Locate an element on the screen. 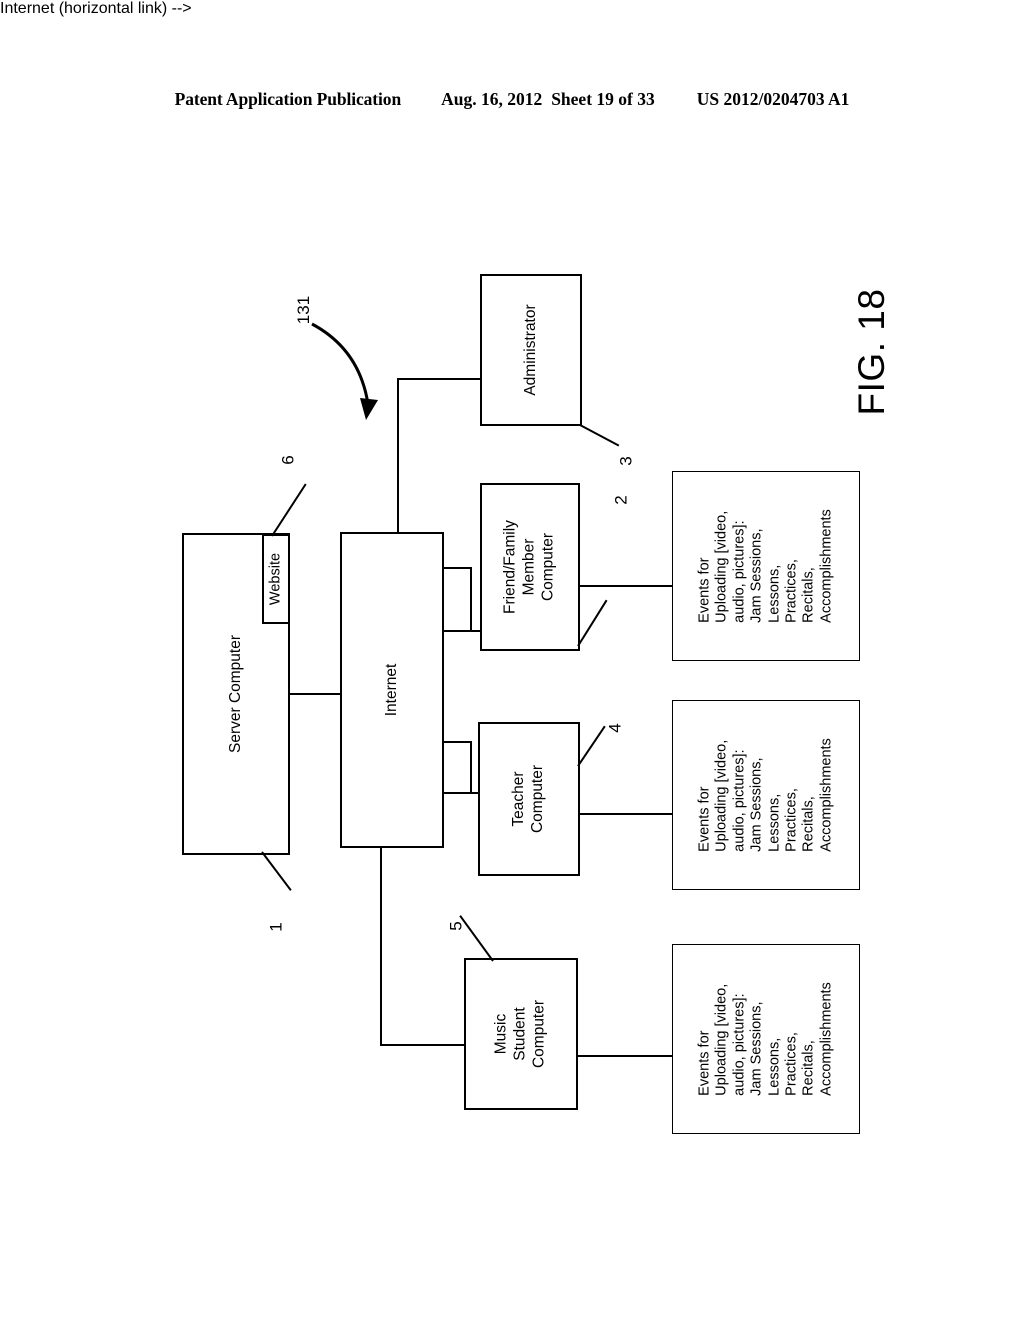 The image size is (1024, 1320). header-document-number: US 2012/0204703 A1 is located at coordinates (773, 98).